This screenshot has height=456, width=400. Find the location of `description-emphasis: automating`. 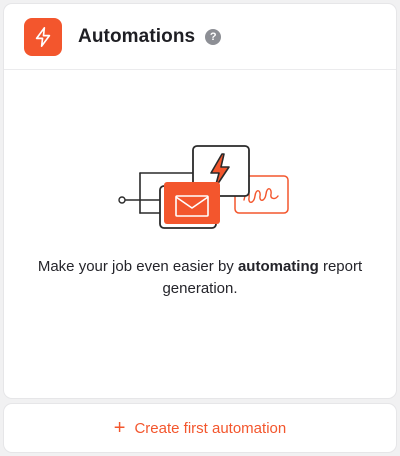

description-emphasis: automating is located at coordinates (278, 266).